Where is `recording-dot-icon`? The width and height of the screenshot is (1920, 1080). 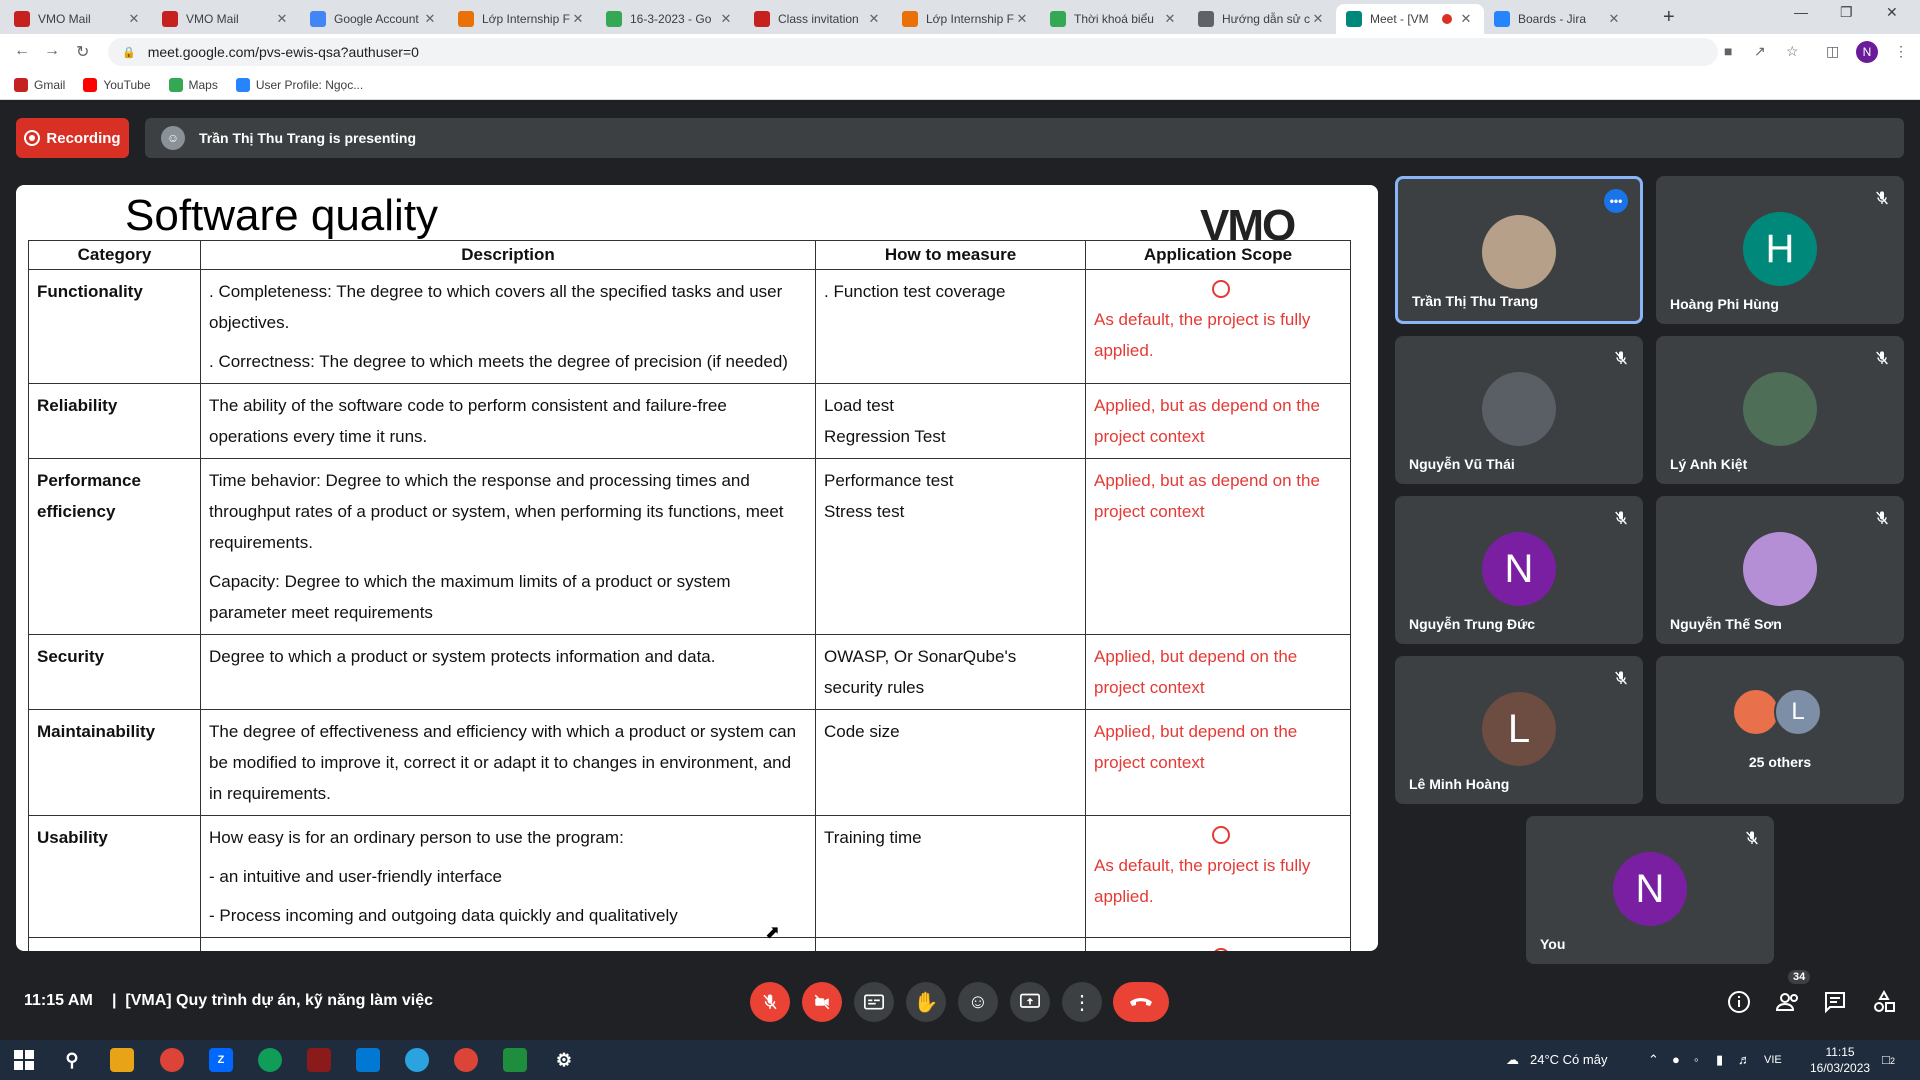
recording-dot-icon is located at coordinates (1447, 19).